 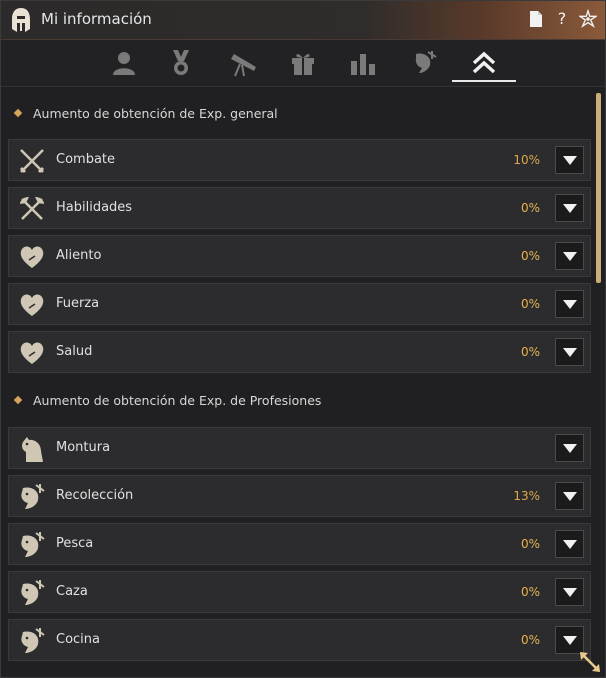 What do you see at coordinates (75, 543) in the screenshot?
I see `row-label: Pesca` at bounding box center [75, 543].